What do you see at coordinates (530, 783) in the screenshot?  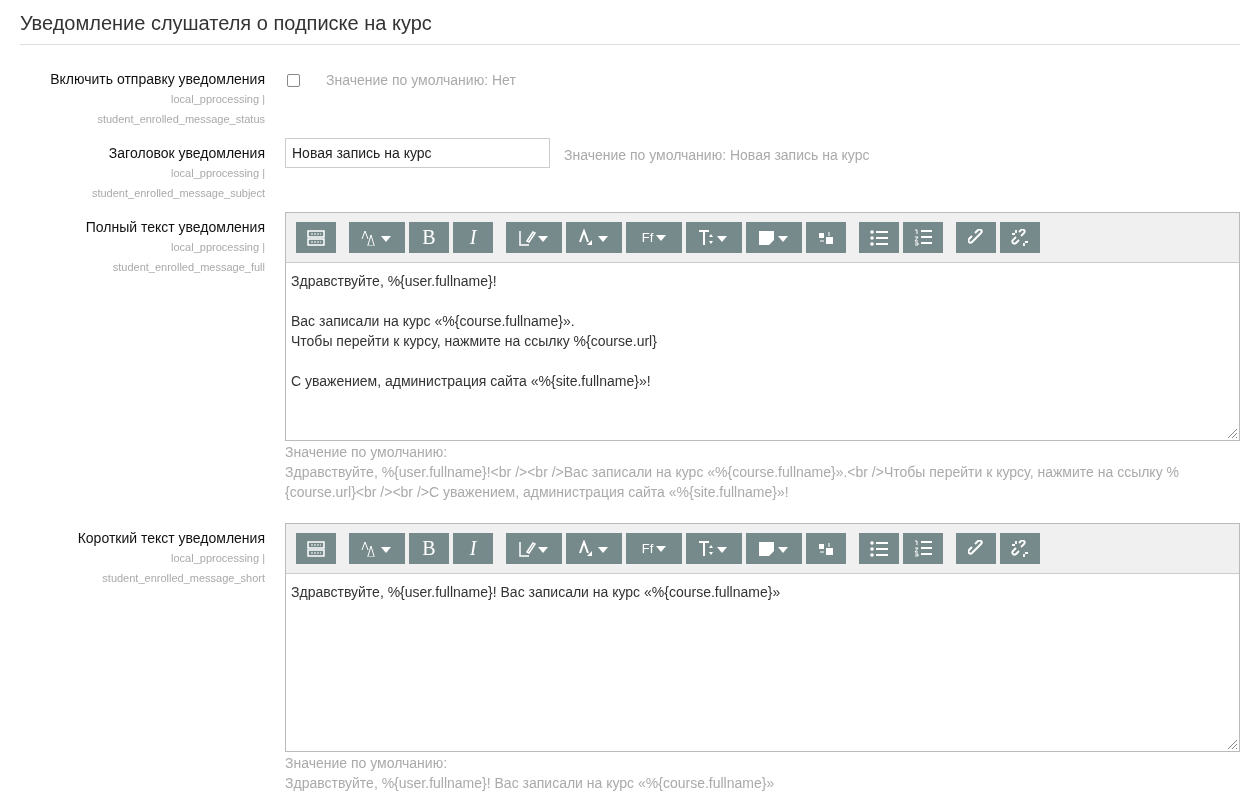 I see `default-value: Здравствуйте, %{user.fullname}! Вас записали на курс «%{course.fullname}»` at bounding box center [530, 783].